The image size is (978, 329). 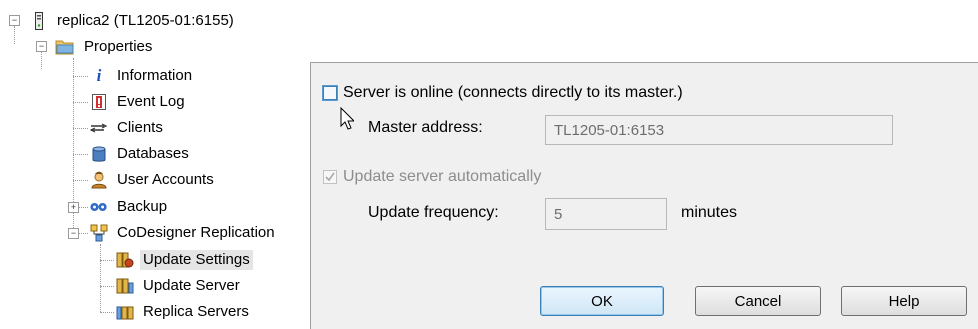 What do you see at coordinates (609, 130) in the screenshot?
I see `master-address-value: TL1205-01:6153` at bounding box center [609, 130].